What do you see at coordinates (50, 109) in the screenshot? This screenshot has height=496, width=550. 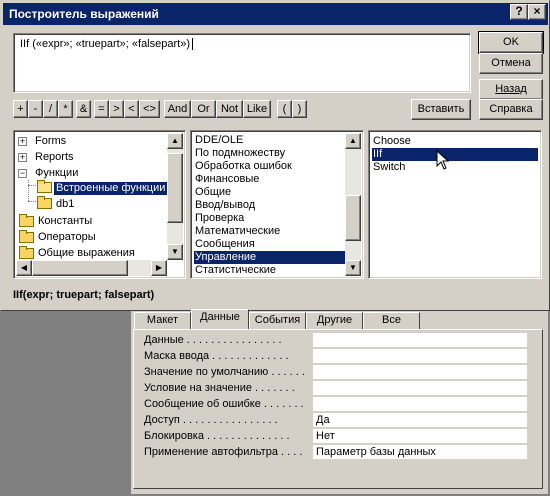 I see `operator-divide-button: /` at bounding box center [50, 109].